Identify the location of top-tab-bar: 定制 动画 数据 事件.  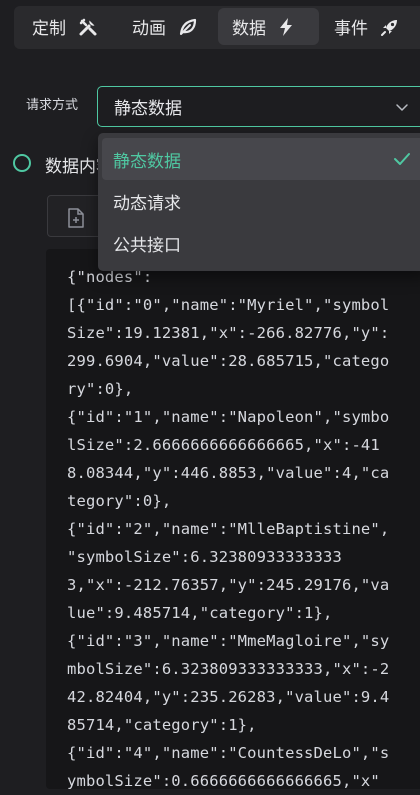
(217, 27).